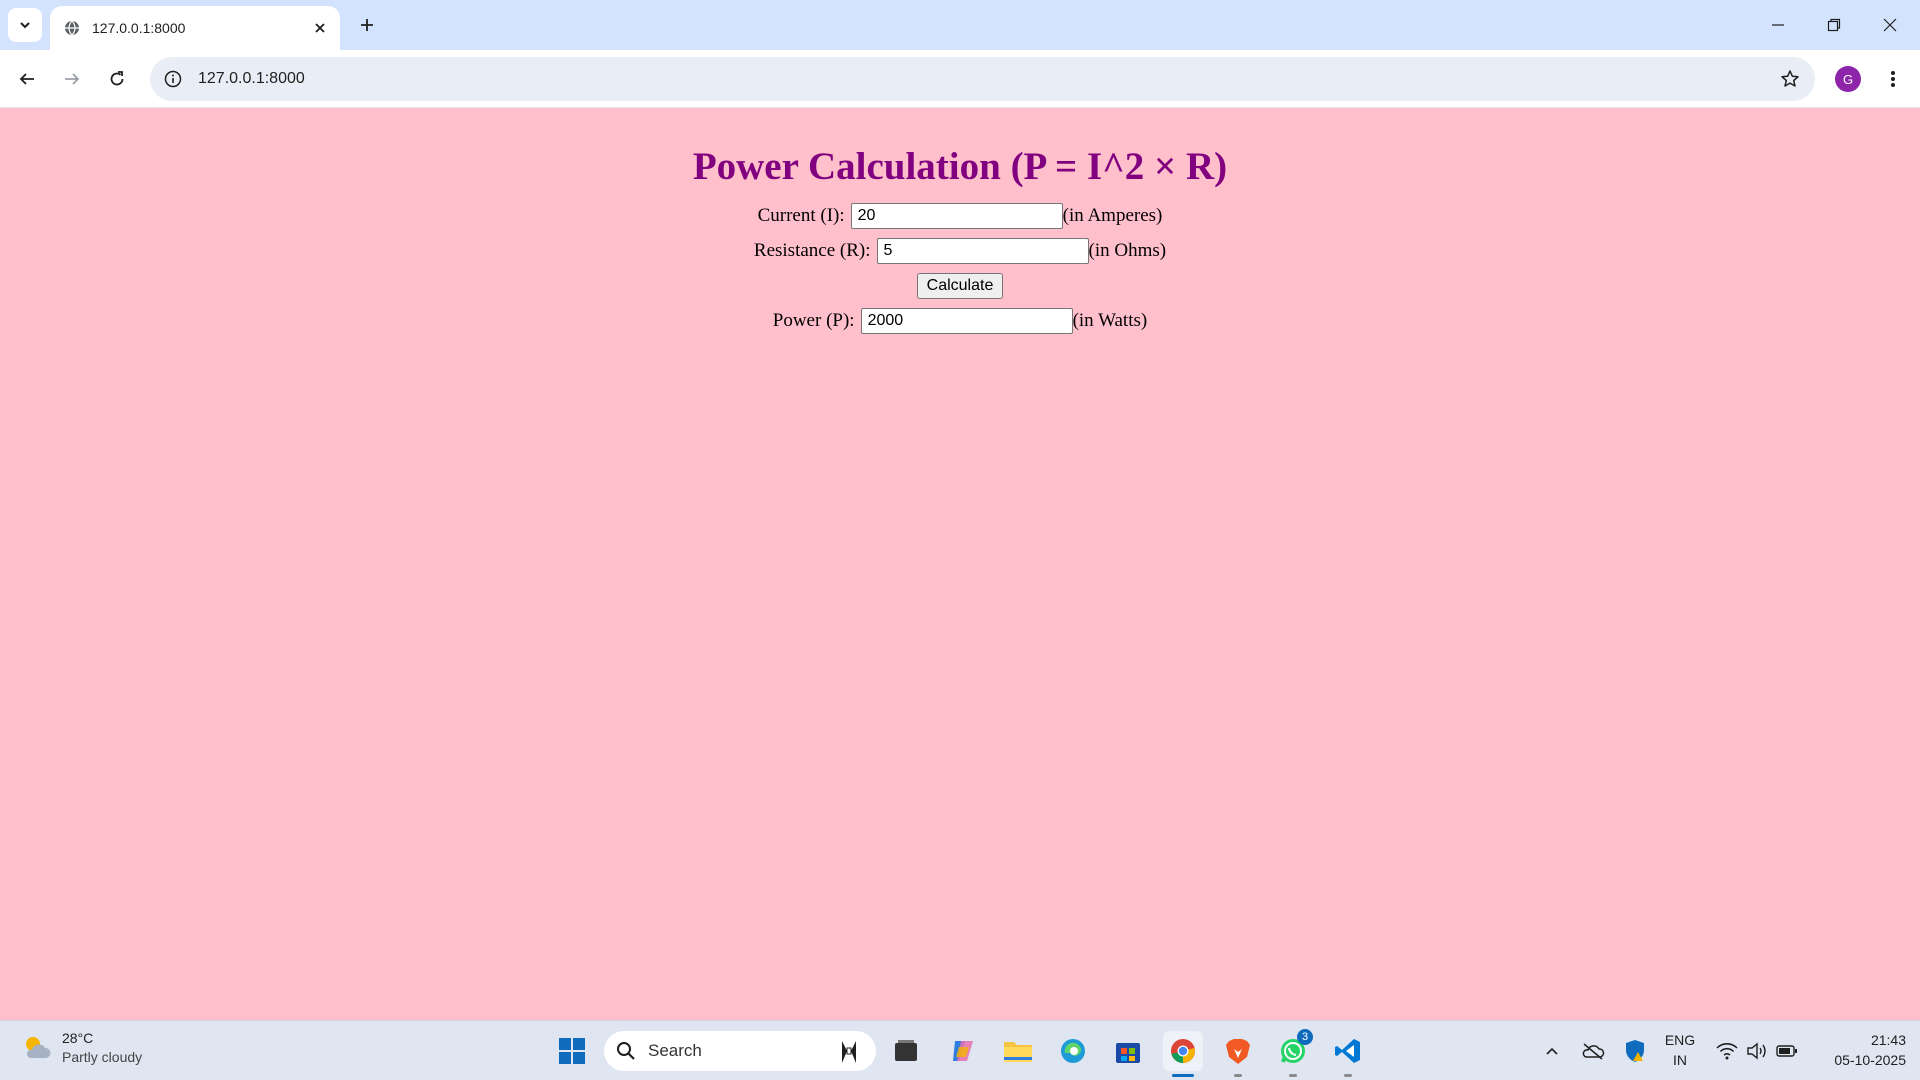  I want to click on arrow-right-icon, so click(72, 79).